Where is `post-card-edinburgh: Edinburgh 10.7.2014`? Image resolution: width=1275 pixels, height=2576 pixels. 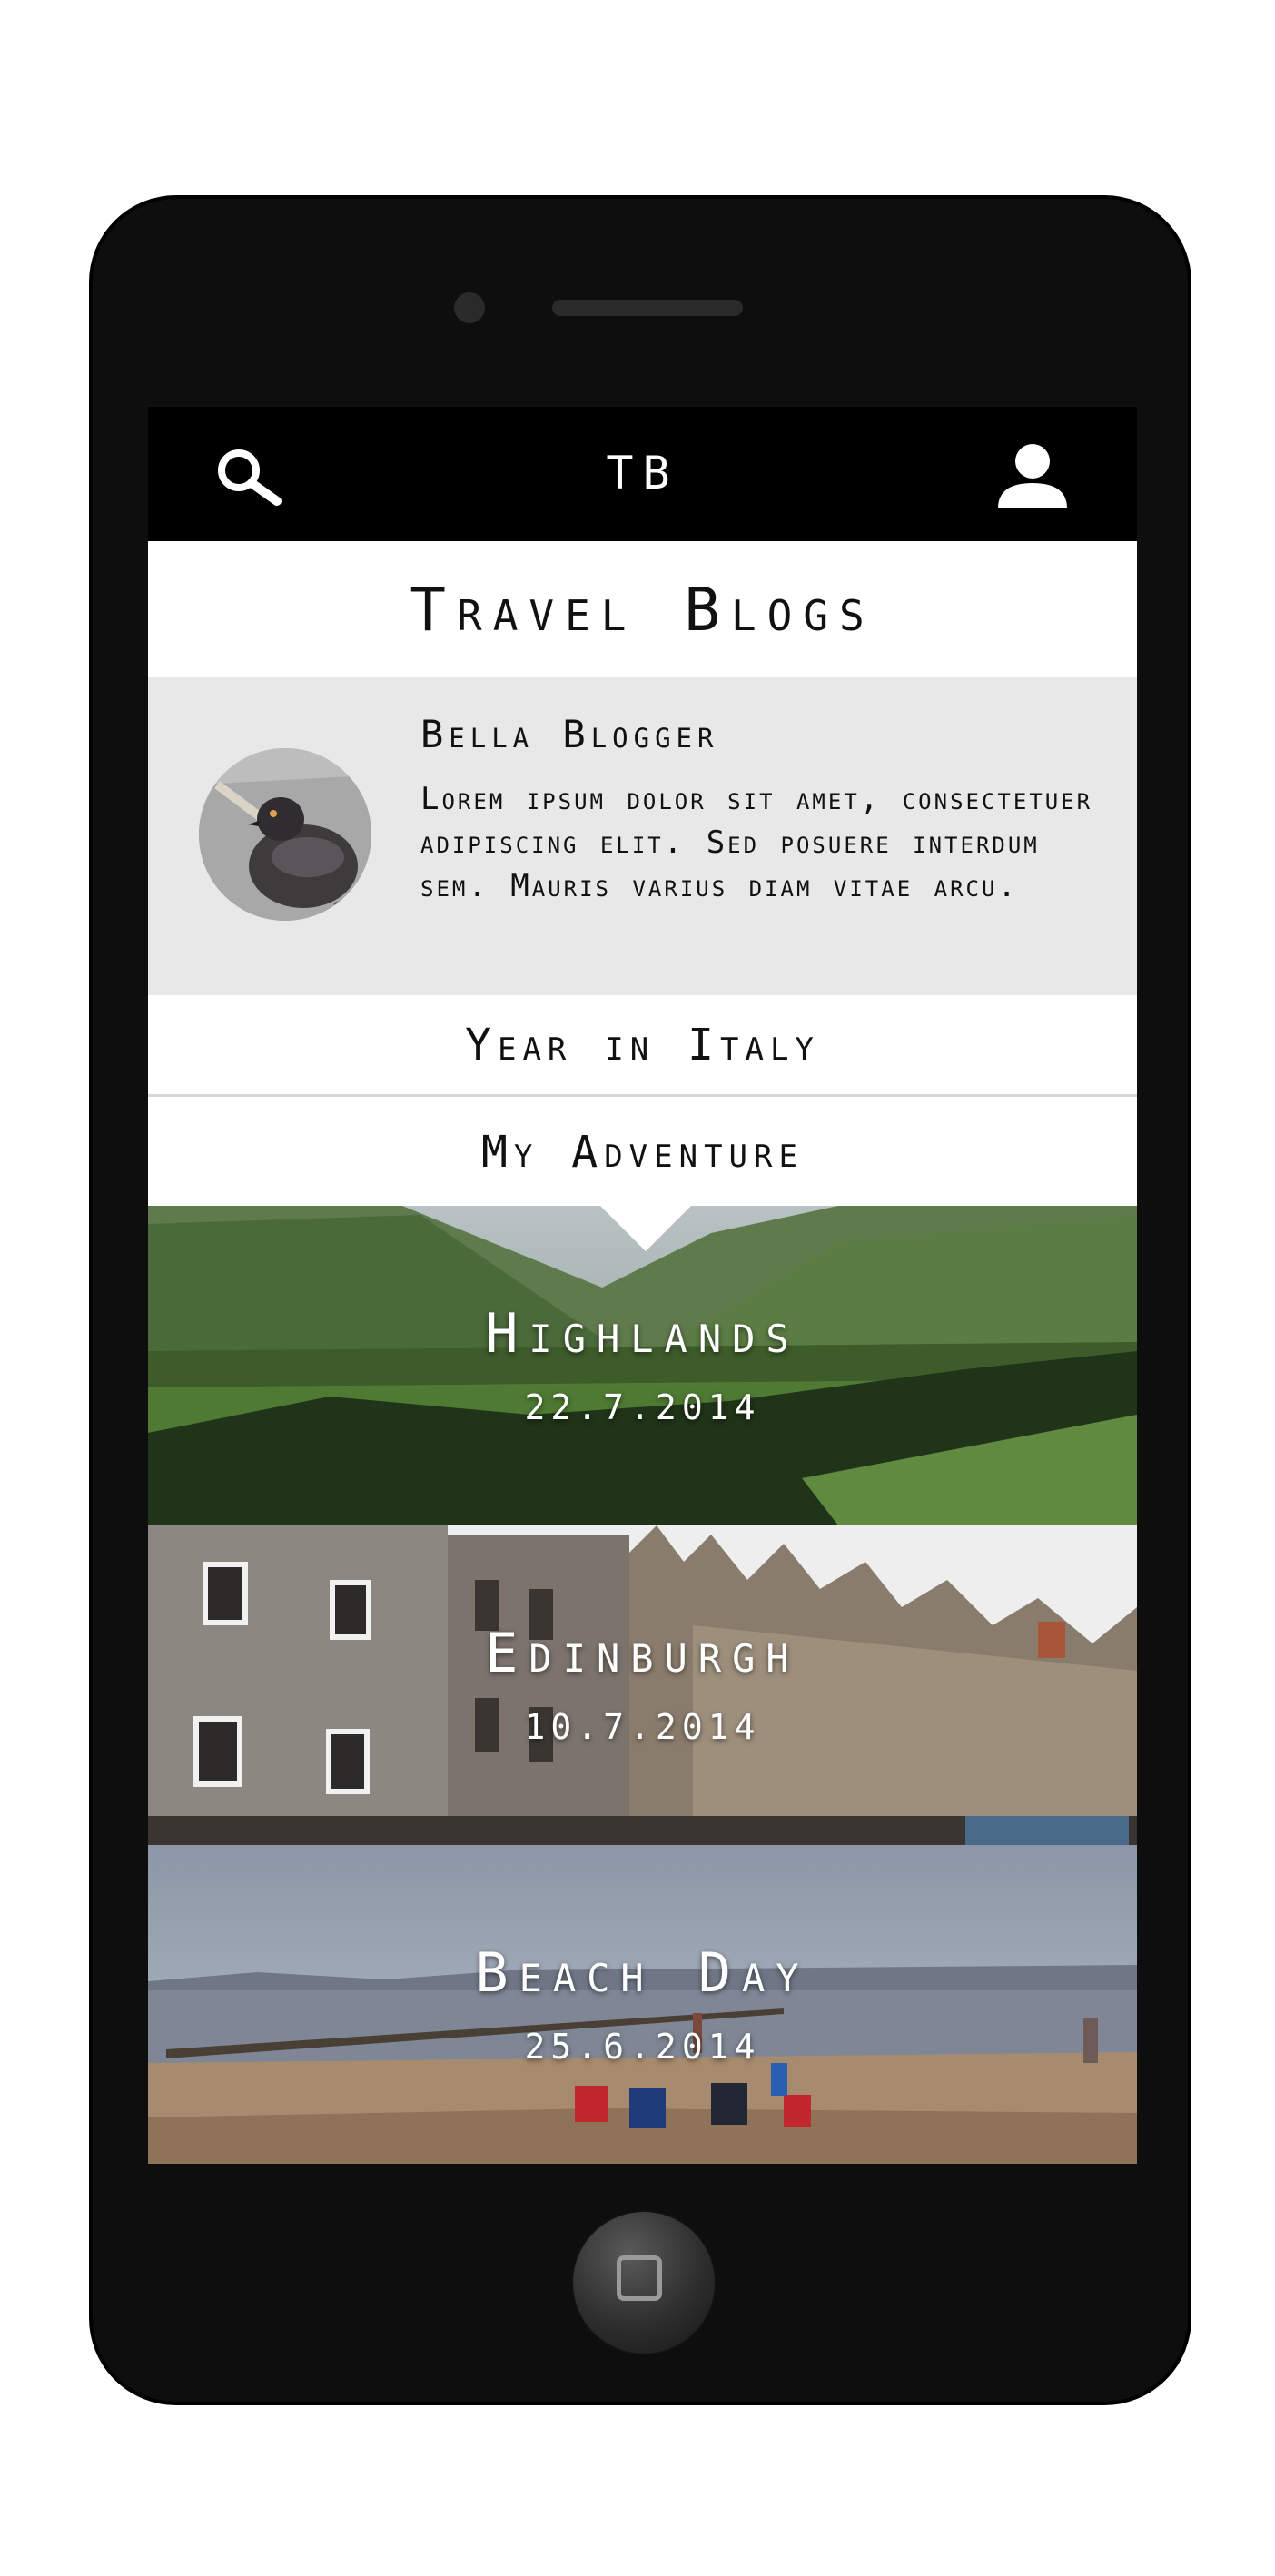 post-card-edinburgh: Edinburgh 10.7.2014 is located at coordinates (642, 1685).